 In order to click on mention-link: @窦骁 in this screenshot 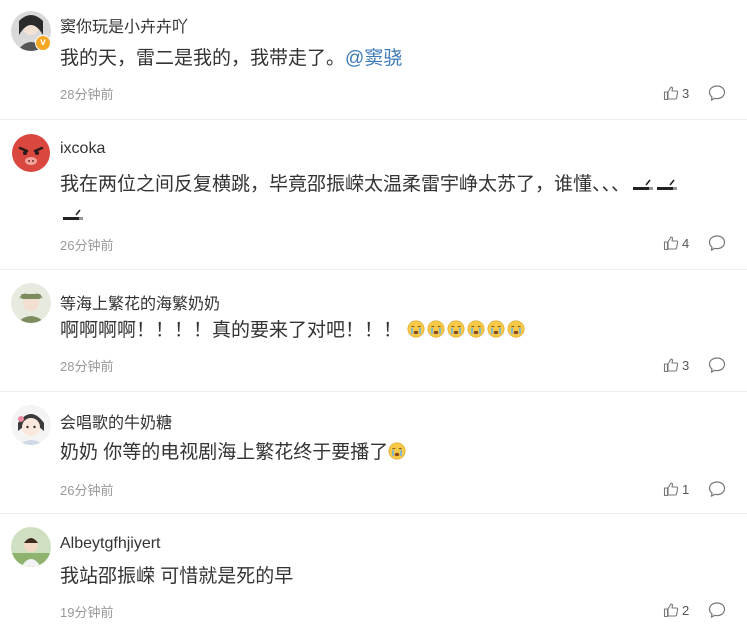, I will do `click(373, 58)`.